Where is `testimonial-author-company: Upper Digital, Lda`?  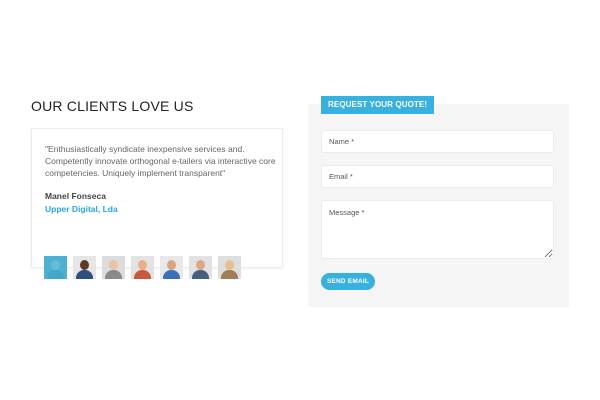
testimonial-author-company: Upper Digital, Lda is located at coordinates (81, 209).